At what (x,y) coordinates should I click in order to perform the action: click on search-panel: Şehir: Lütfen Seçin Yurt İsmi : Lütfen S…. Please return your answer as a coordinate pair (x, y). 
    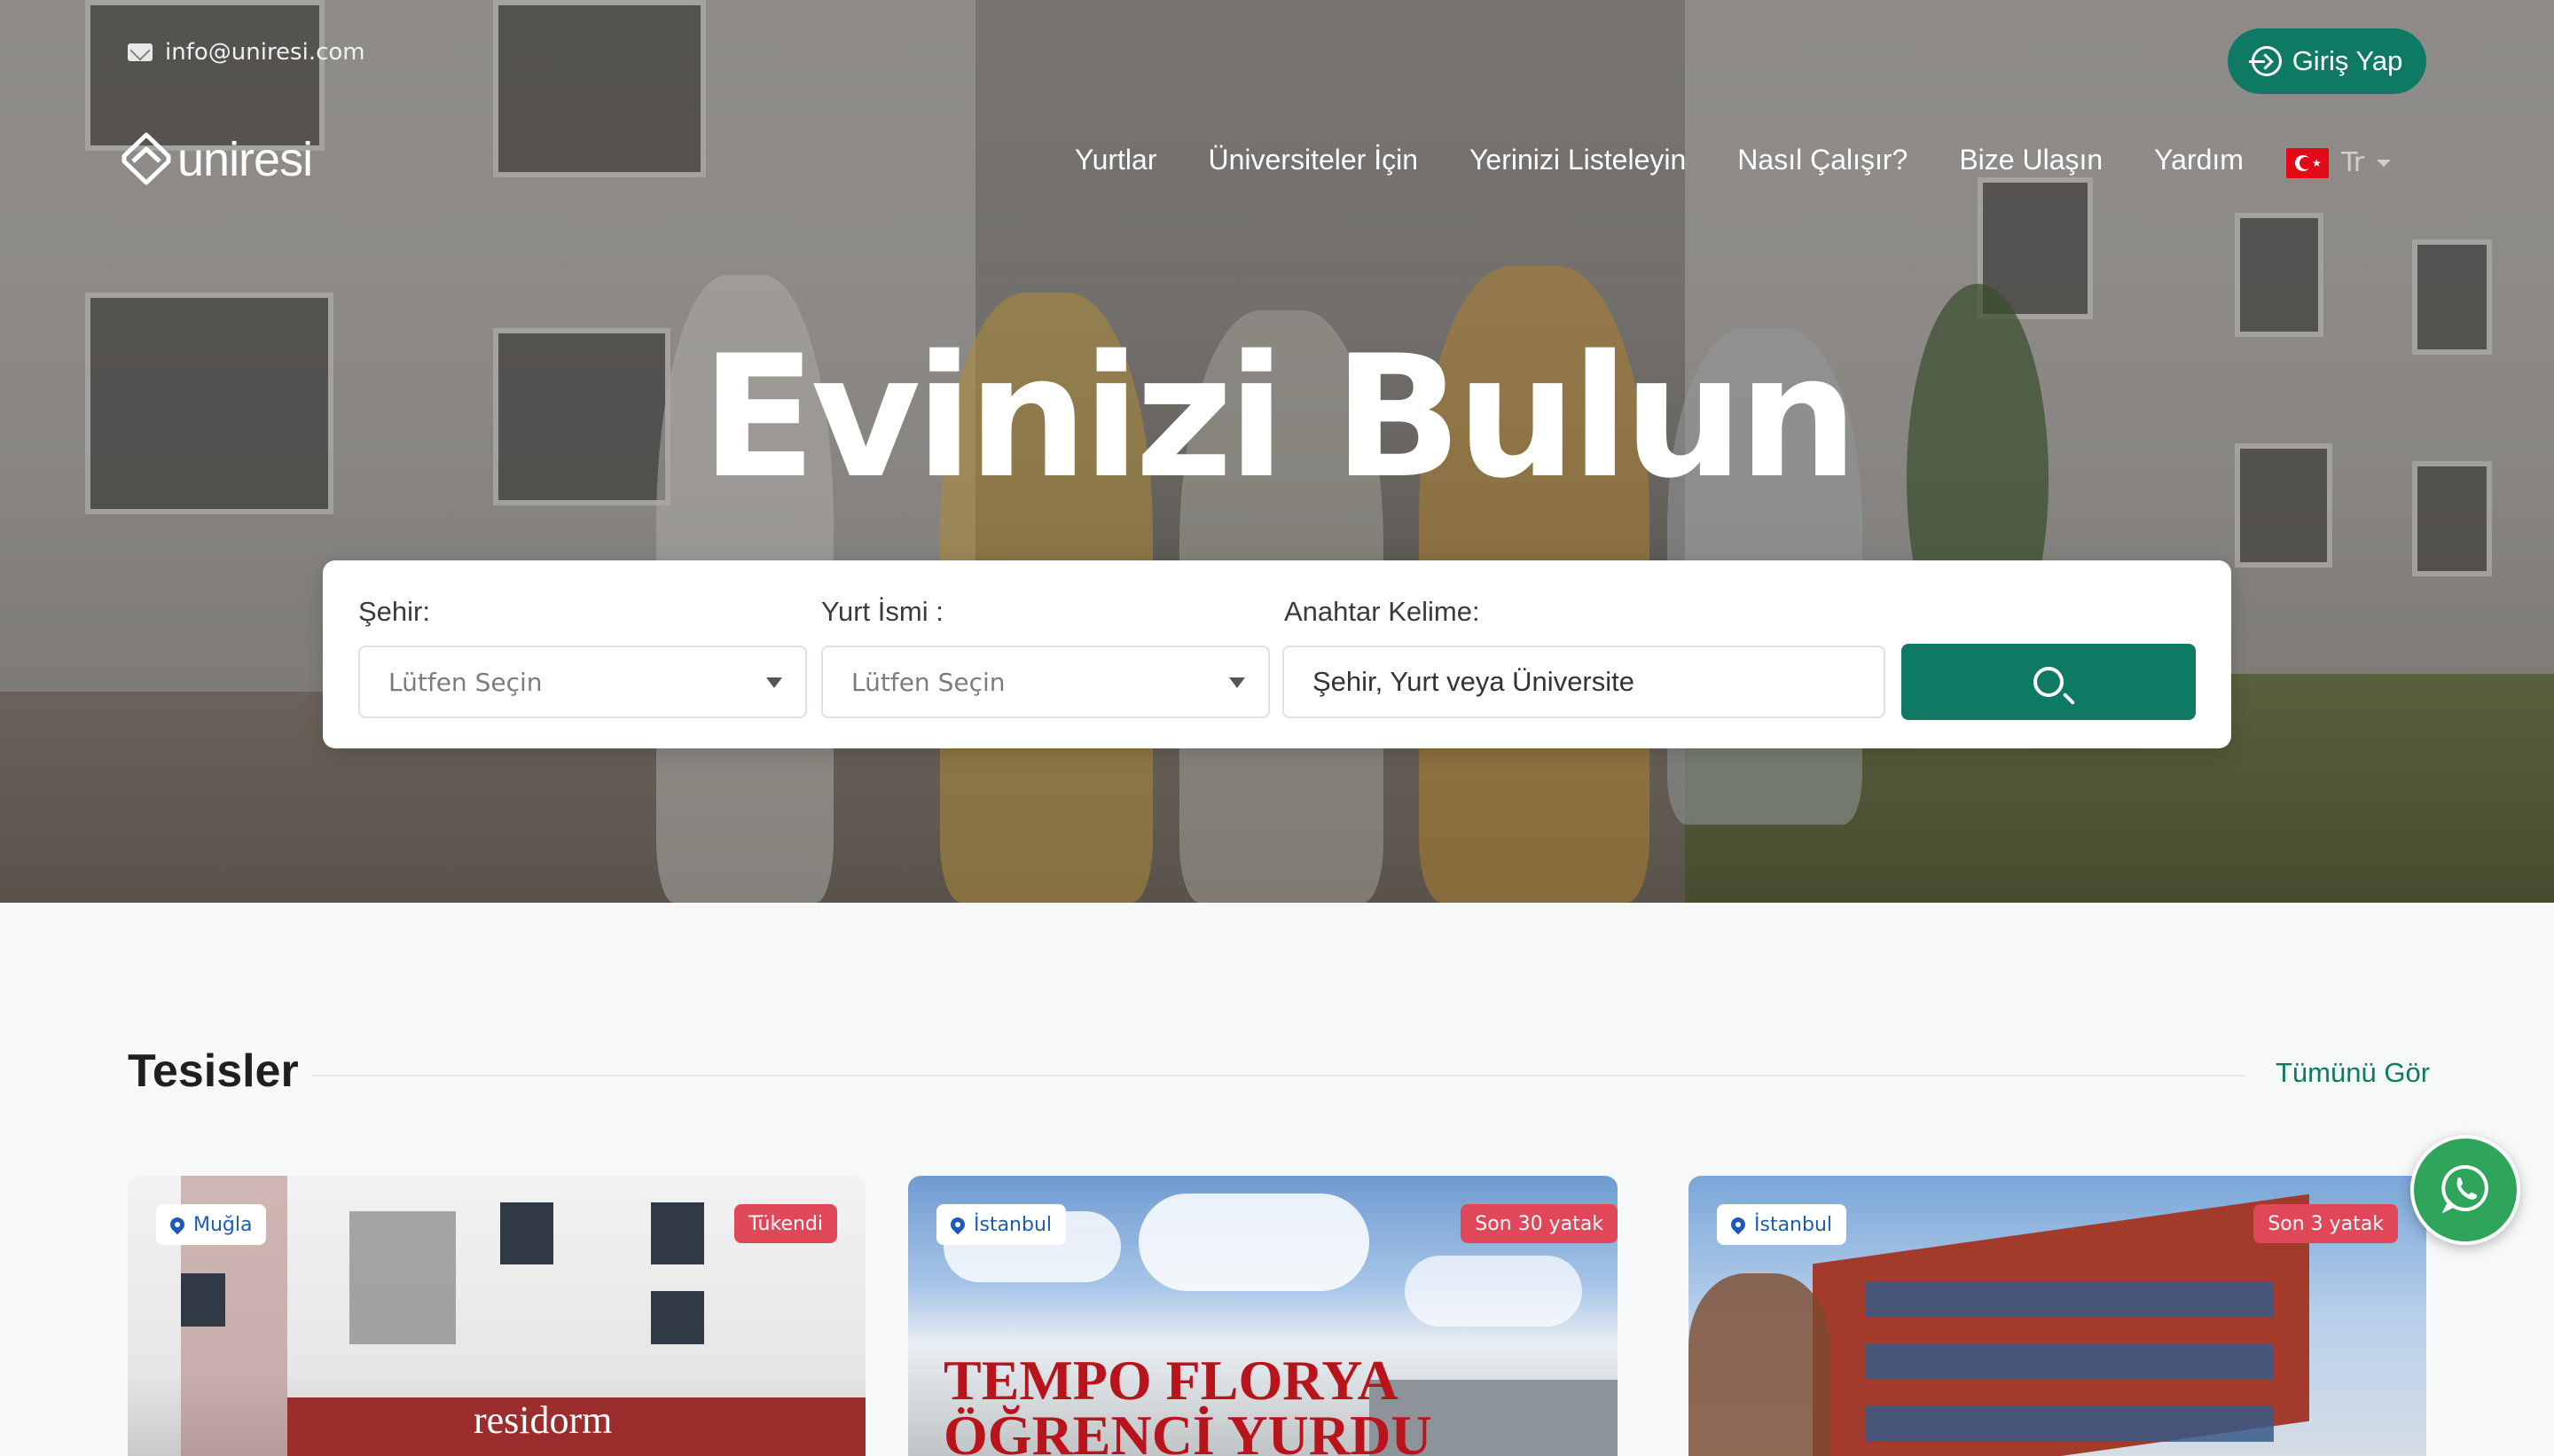
    Looking at the image, I should click on (1277, 654).